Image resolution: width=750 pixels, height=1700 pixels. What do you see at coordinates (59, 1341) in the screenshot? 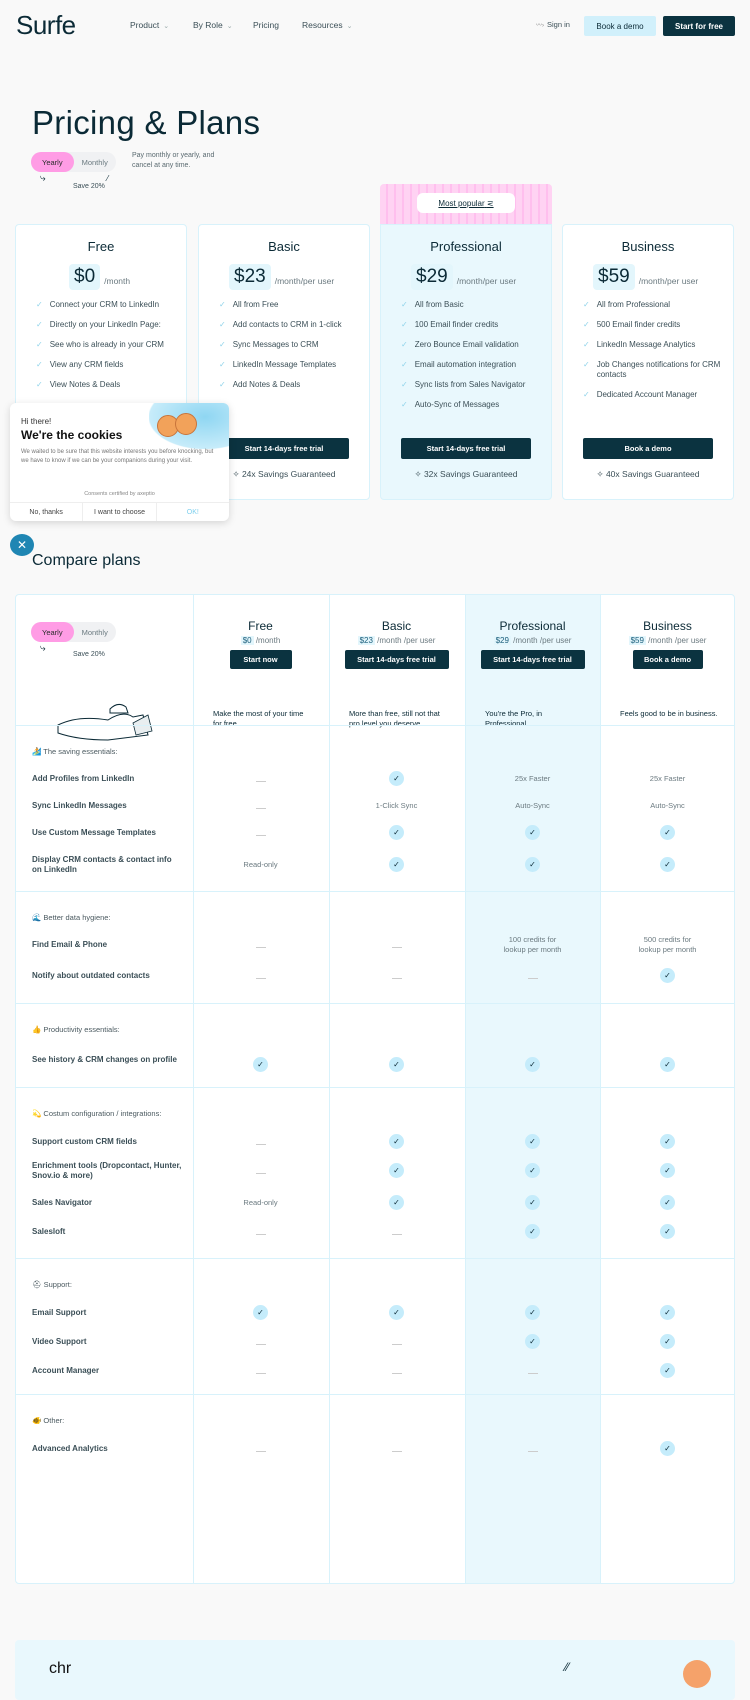
I see `feature-label: Video Support` at bounding box center [59, 1341].